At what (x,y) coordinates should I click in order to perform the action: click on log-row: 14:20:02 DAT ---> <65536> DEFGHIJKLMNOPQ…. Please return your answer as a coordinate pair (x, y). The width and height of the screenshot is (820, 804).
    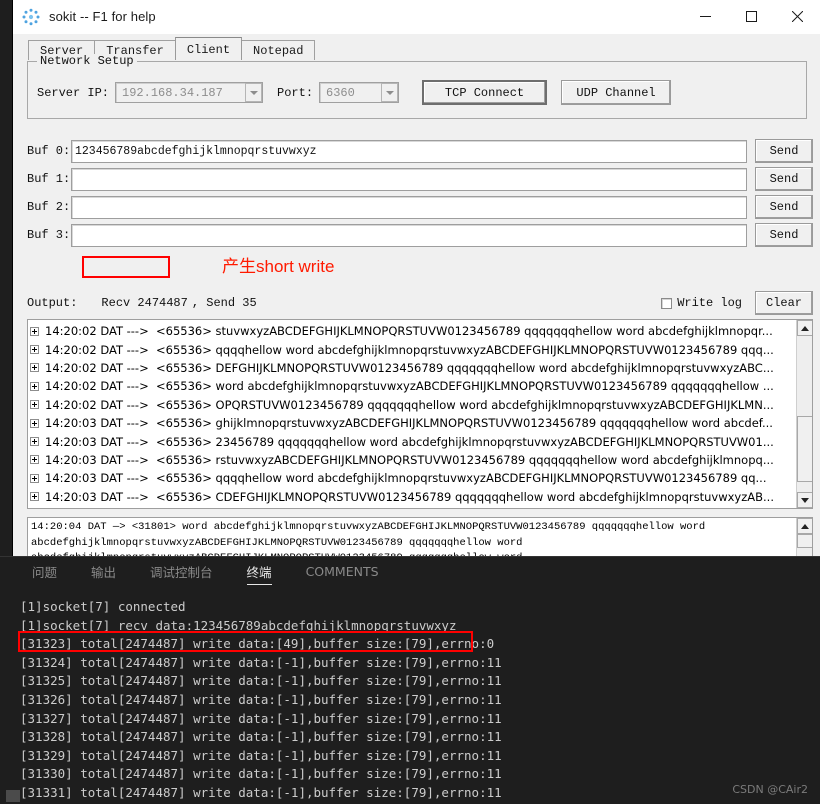
    Looking at the image, I should click on (413, 368).